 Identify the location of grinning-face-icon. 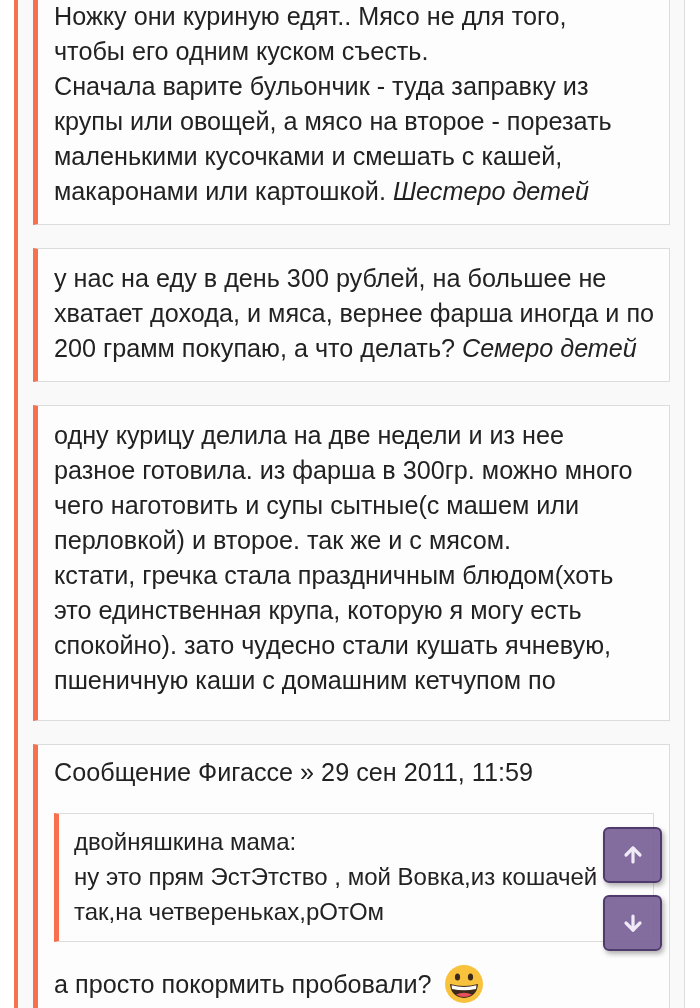
(463, 984).